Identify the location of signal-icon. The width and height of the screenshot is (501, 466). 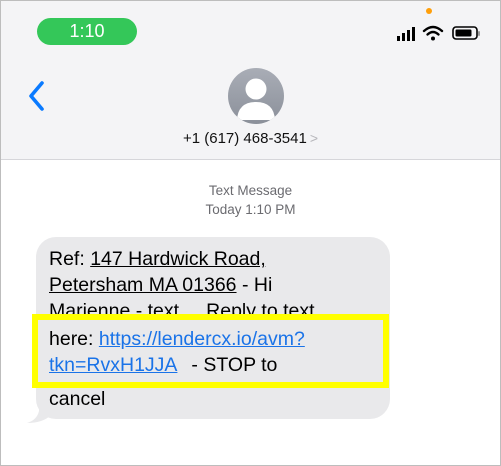
(406, 34).